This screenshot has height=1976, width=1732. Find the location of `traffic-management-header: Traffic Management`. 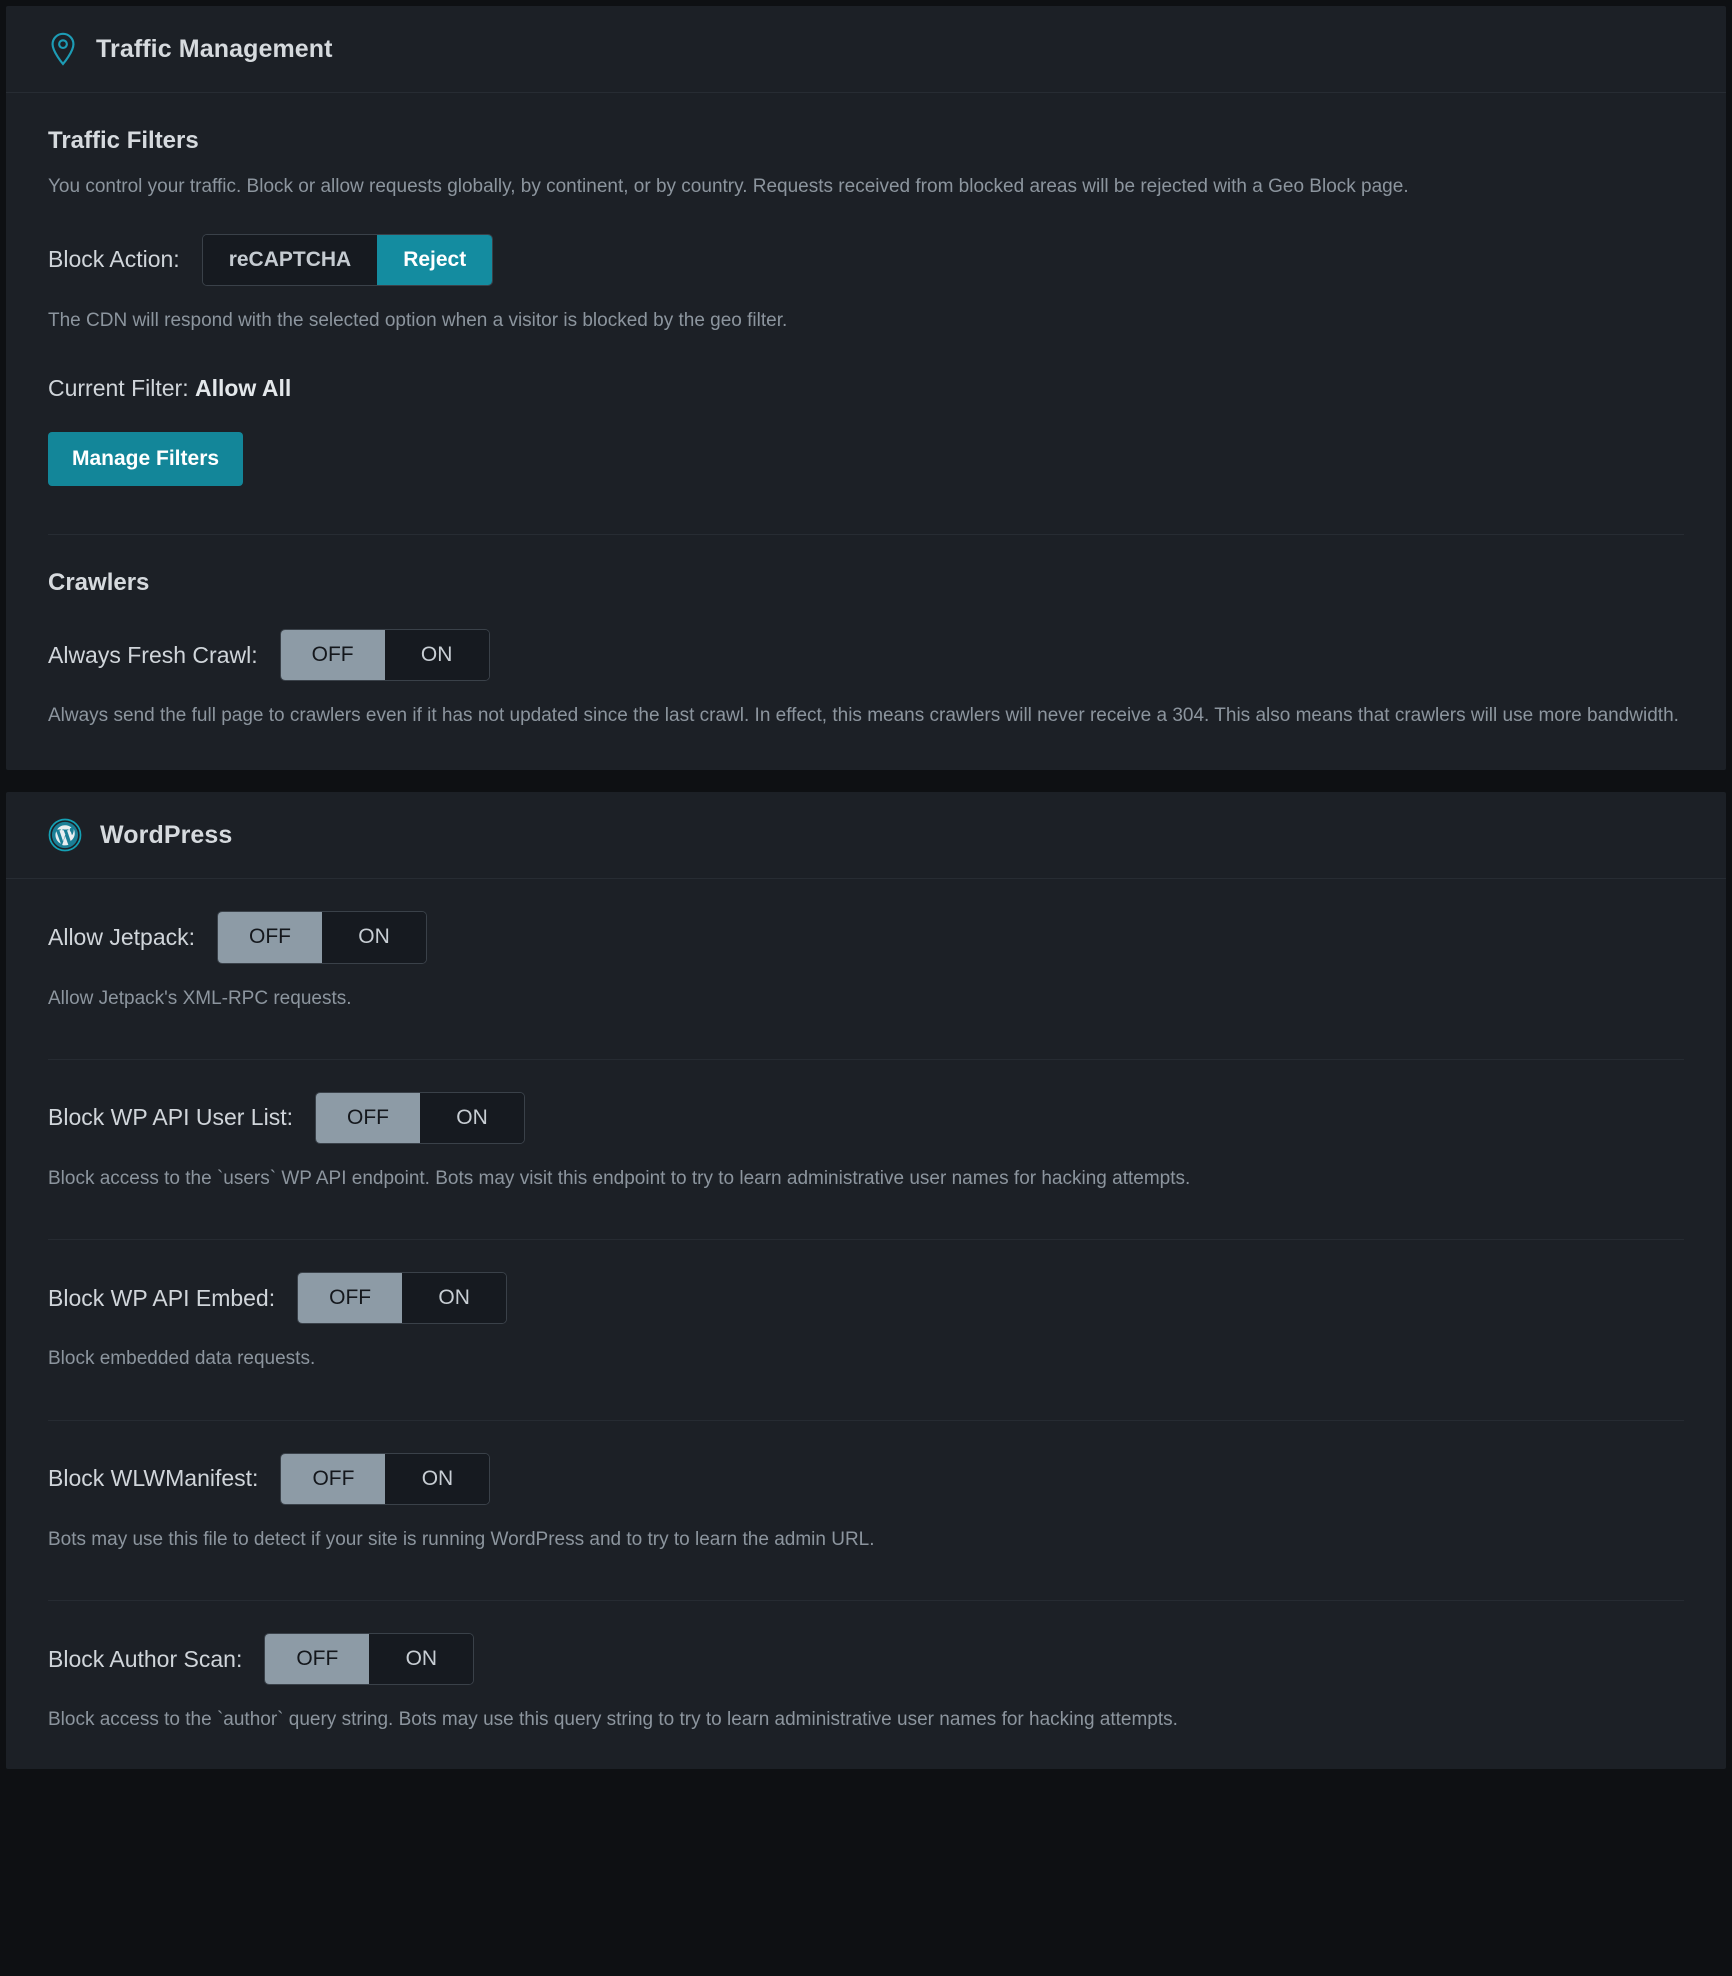

traffic-management-header: Traffic Management is located at coordinates (866, 49).